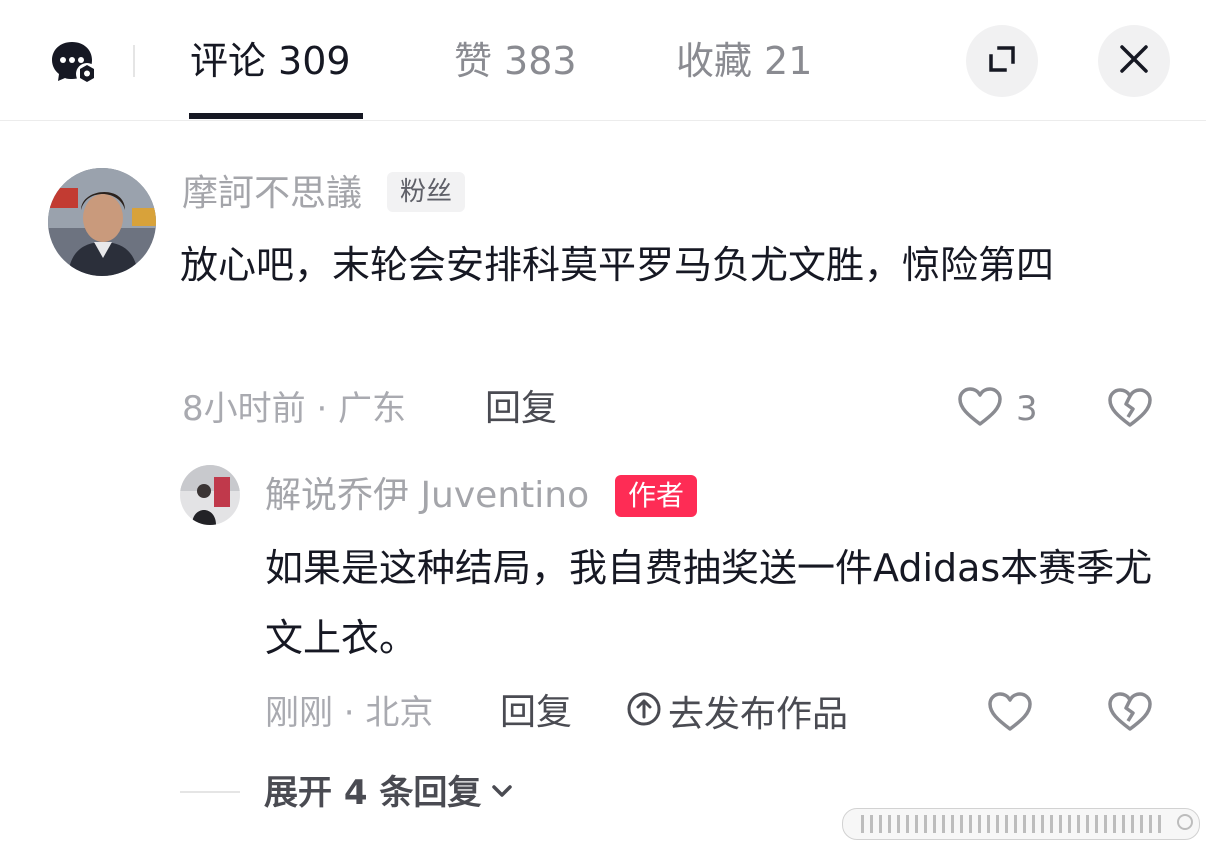 The width and height of the screenshot is (1206, 847). I want to click on tab-likes: 赞 383, so click(515, 61).